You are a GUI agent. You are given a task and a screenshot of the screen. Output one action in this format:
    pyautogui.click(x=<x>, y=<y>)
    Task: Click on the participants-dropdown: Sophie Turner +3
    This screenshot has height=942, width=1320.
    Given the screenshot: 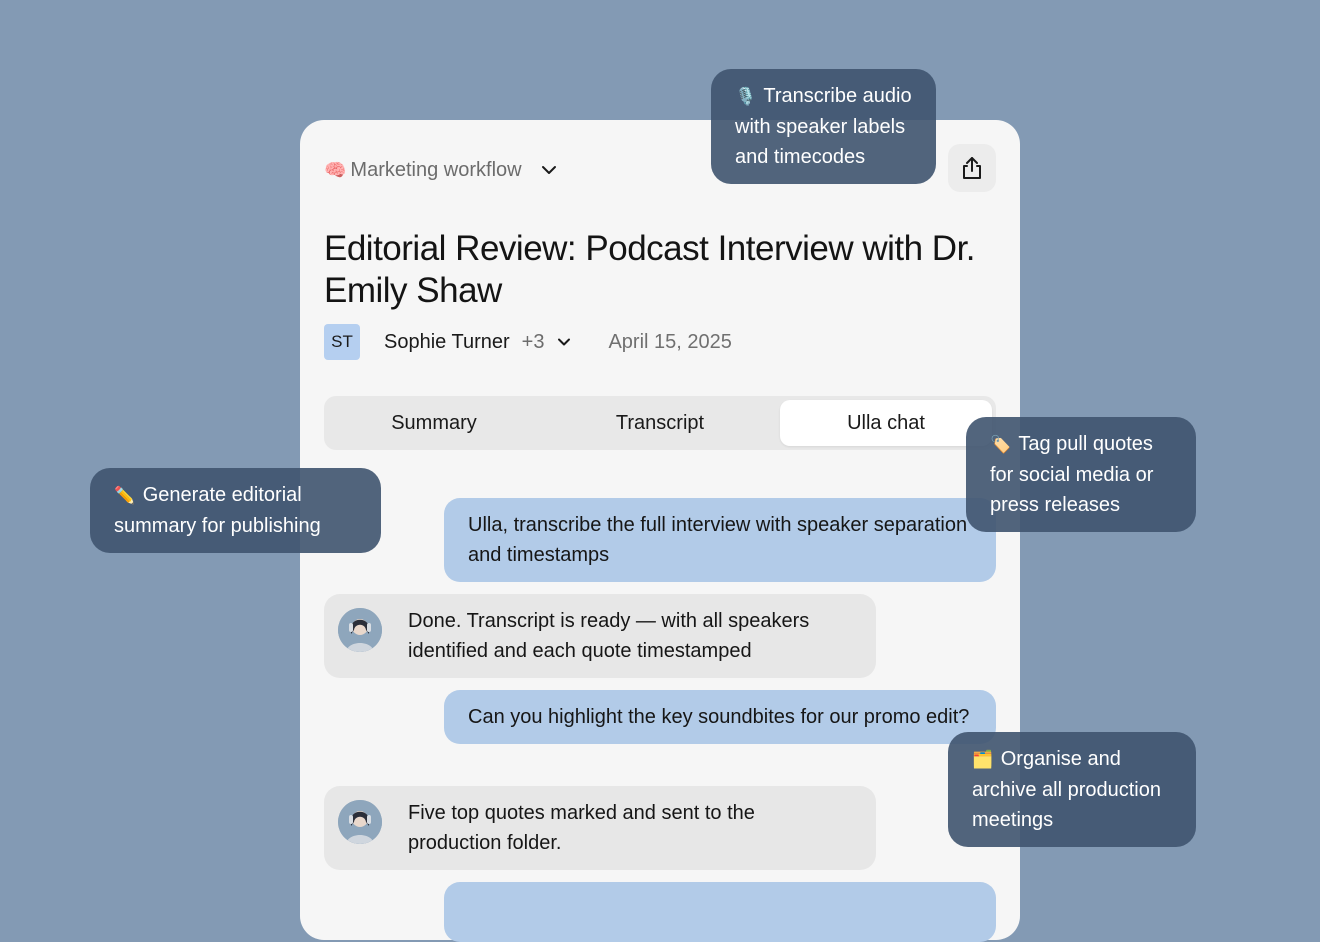 What is the action you would take?
    pyautogui.click(x=478, y=342)
    